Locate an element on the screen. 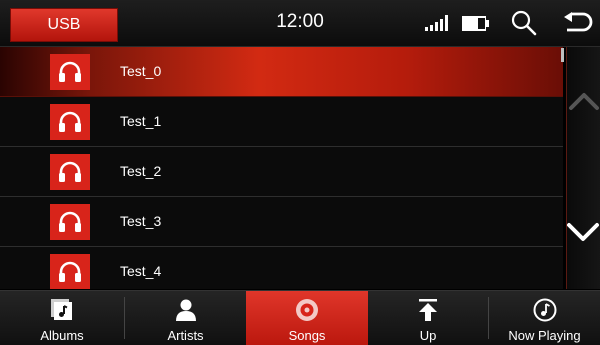 The width and height of the screenshot is (600, 345). song-disc-icon is located at coordinates (307, 310).